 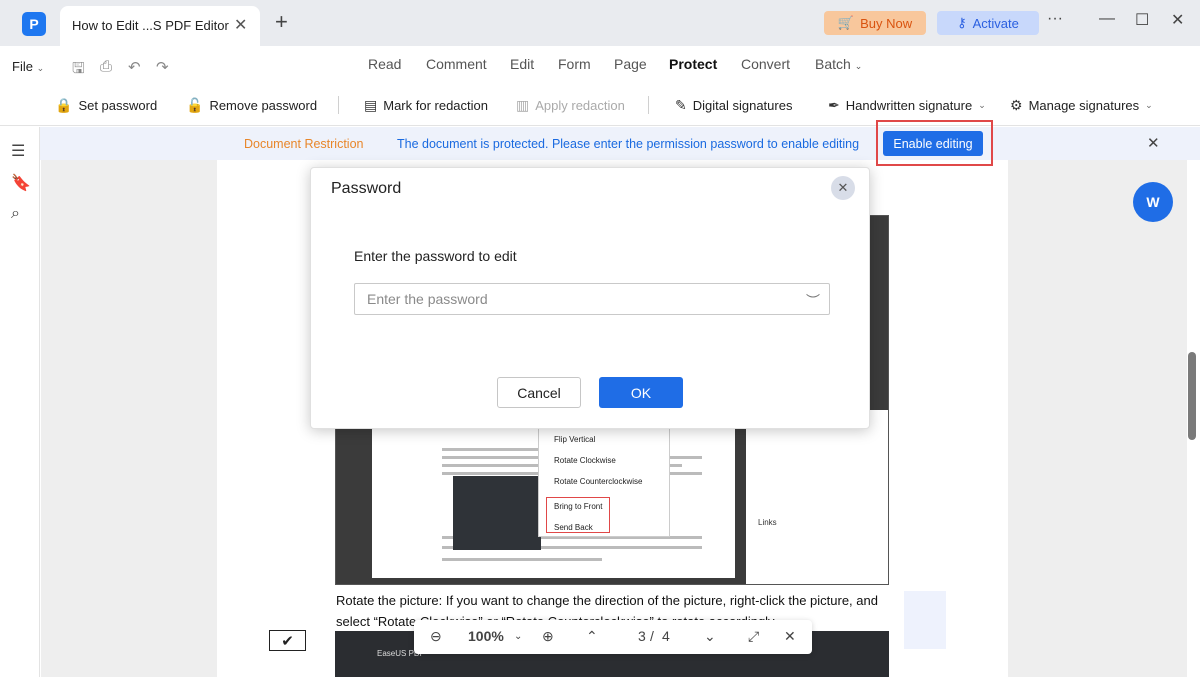 I want to click on handwritten-signature-label: Handwritten signature, so click(x=909, y=105).